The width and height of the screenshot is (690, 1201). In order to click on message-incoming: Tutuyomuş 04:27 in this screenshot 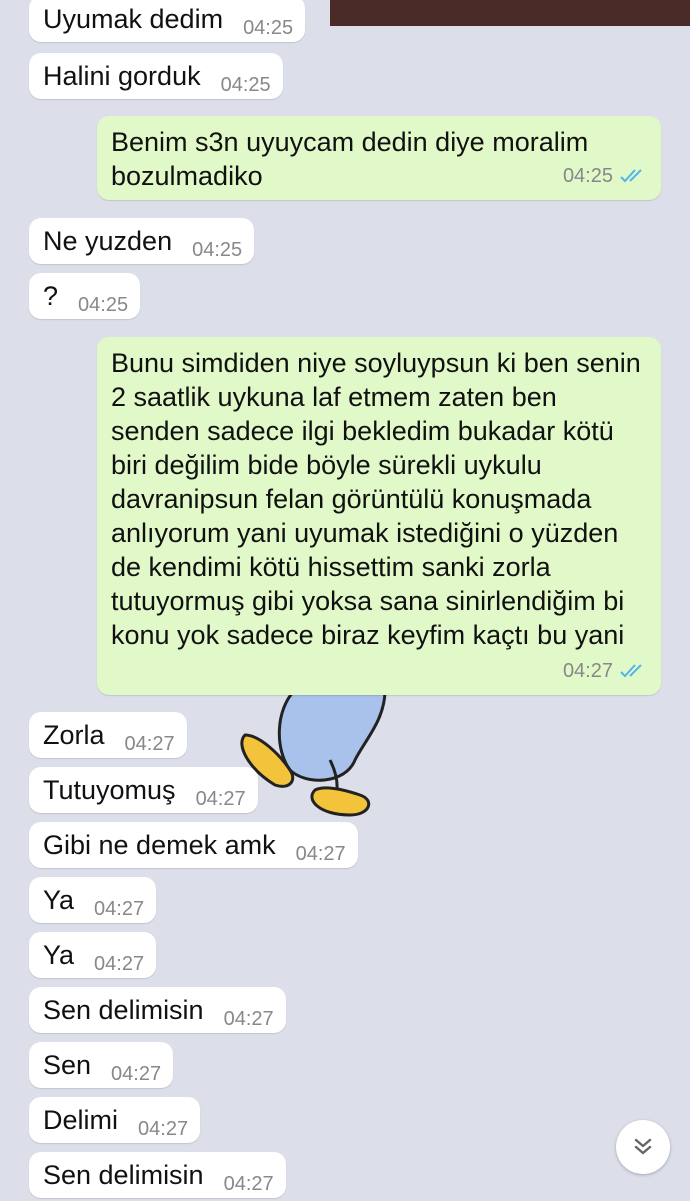, I will do `click(143, 790)`.